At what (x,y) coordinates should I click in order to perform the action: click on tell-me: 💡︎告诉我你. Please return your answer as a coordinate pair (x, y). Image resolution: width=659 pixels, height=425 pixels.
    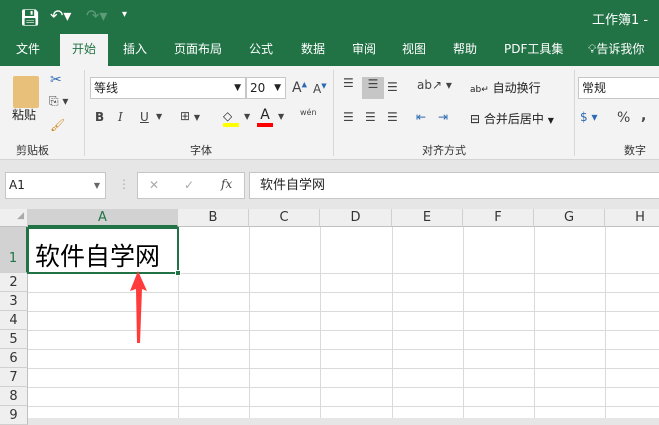
    Looking at the image, I should click on (616, 50).